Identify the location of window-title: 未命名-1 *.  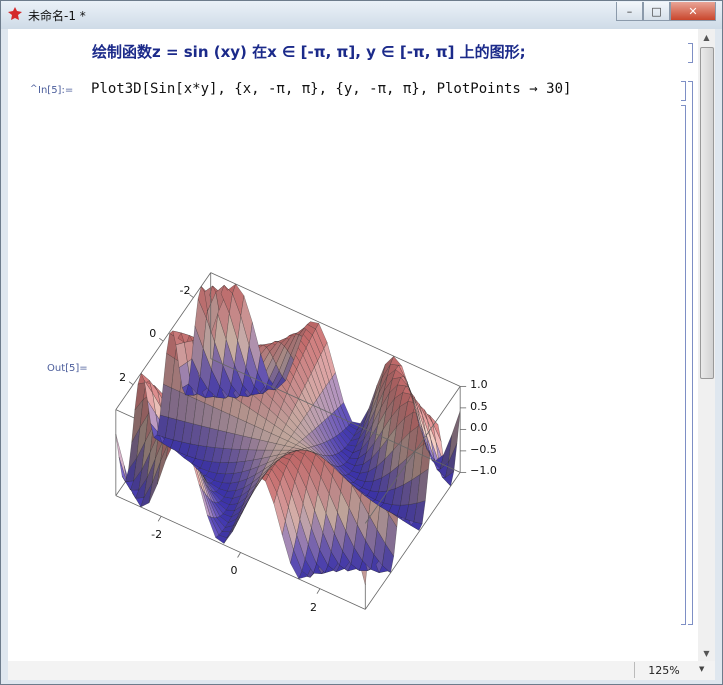
(57, 16).